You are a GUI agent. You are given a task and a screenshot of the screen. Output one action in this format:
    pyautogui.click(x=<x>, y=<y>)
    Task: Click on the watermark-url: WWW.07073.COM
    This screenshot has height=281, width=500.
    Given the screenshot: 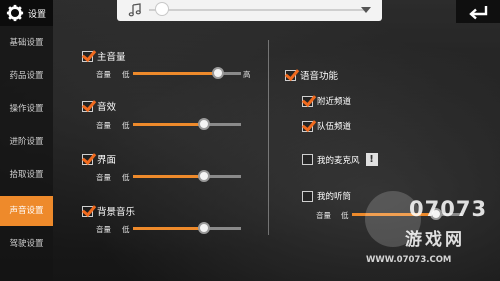 What is the action you would take?
    pyautogui.click(x=409, y=260)
    